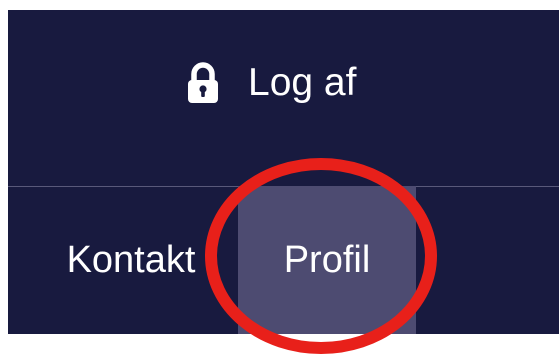 The width and height of the screenshot is (559, 362). Describe the element at coordinates (131, 260) in the screenshot. I see `nav-item-kontakt: Kontakt` at that location.